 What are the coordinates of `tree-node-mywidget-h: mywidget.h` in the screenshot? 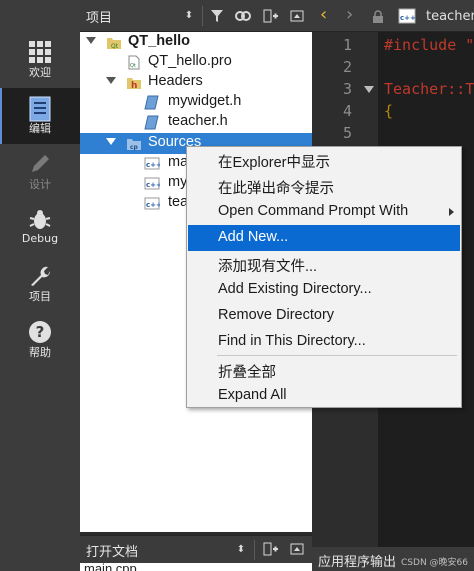 It's located at (196, 102).